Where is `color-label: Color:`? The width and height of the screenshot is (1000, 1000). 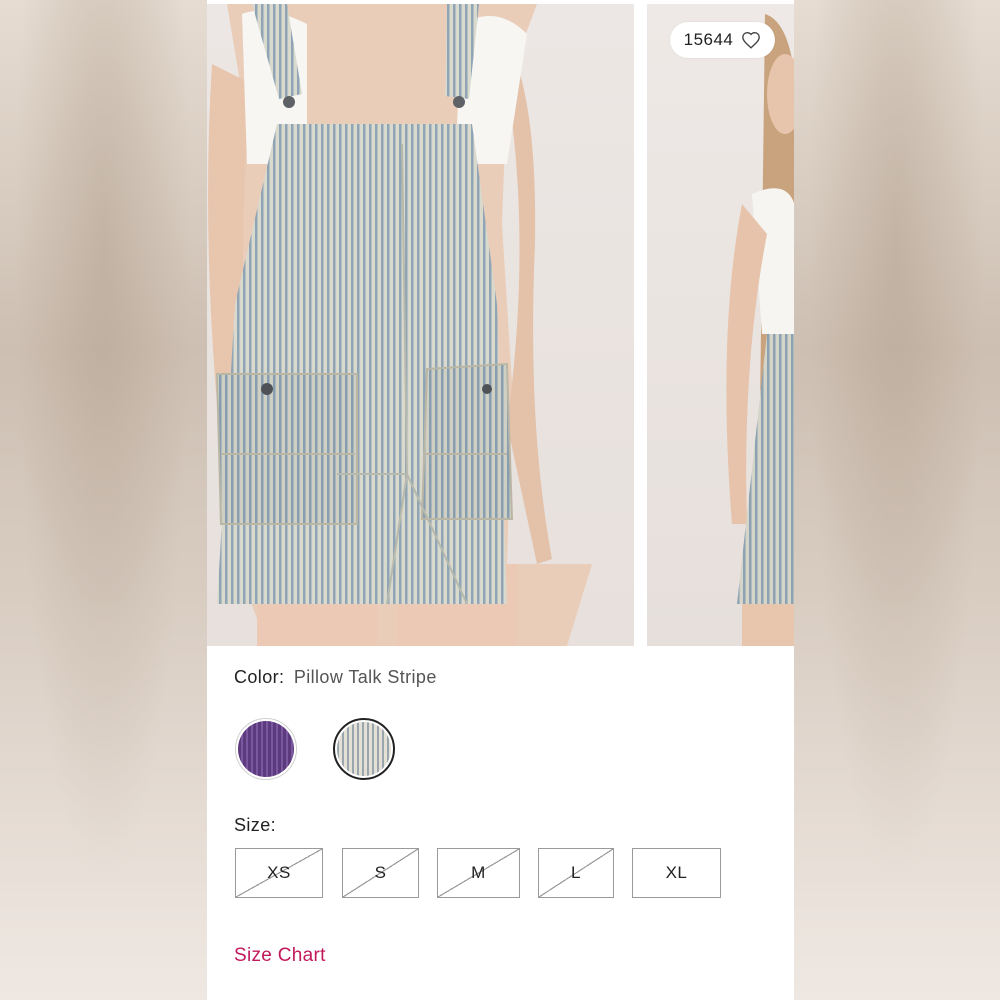 color-label: Color: is located at coordinates (259, 677).